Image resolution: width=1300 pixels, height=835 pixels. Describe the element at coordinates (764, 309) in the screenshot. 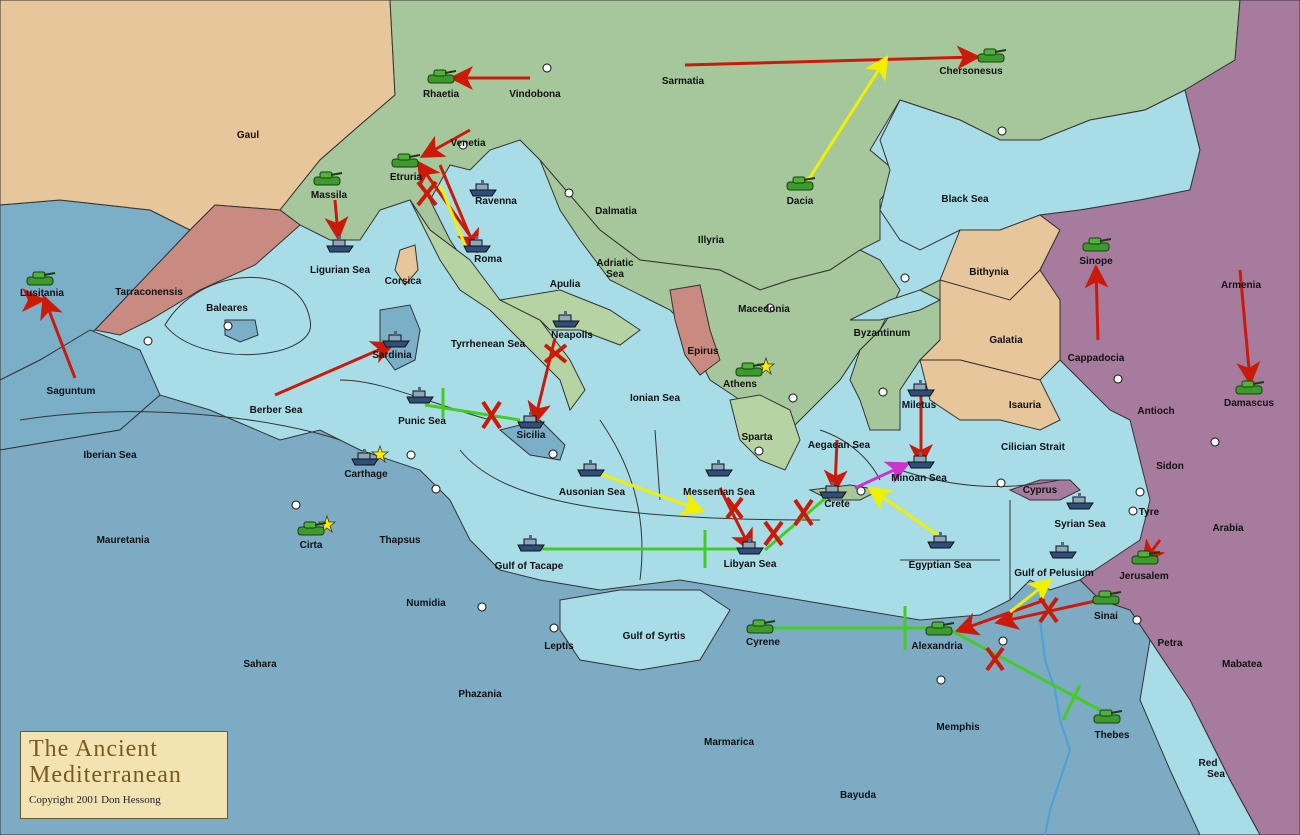

I see `region-label-macedonia: Macedonia` at that location.